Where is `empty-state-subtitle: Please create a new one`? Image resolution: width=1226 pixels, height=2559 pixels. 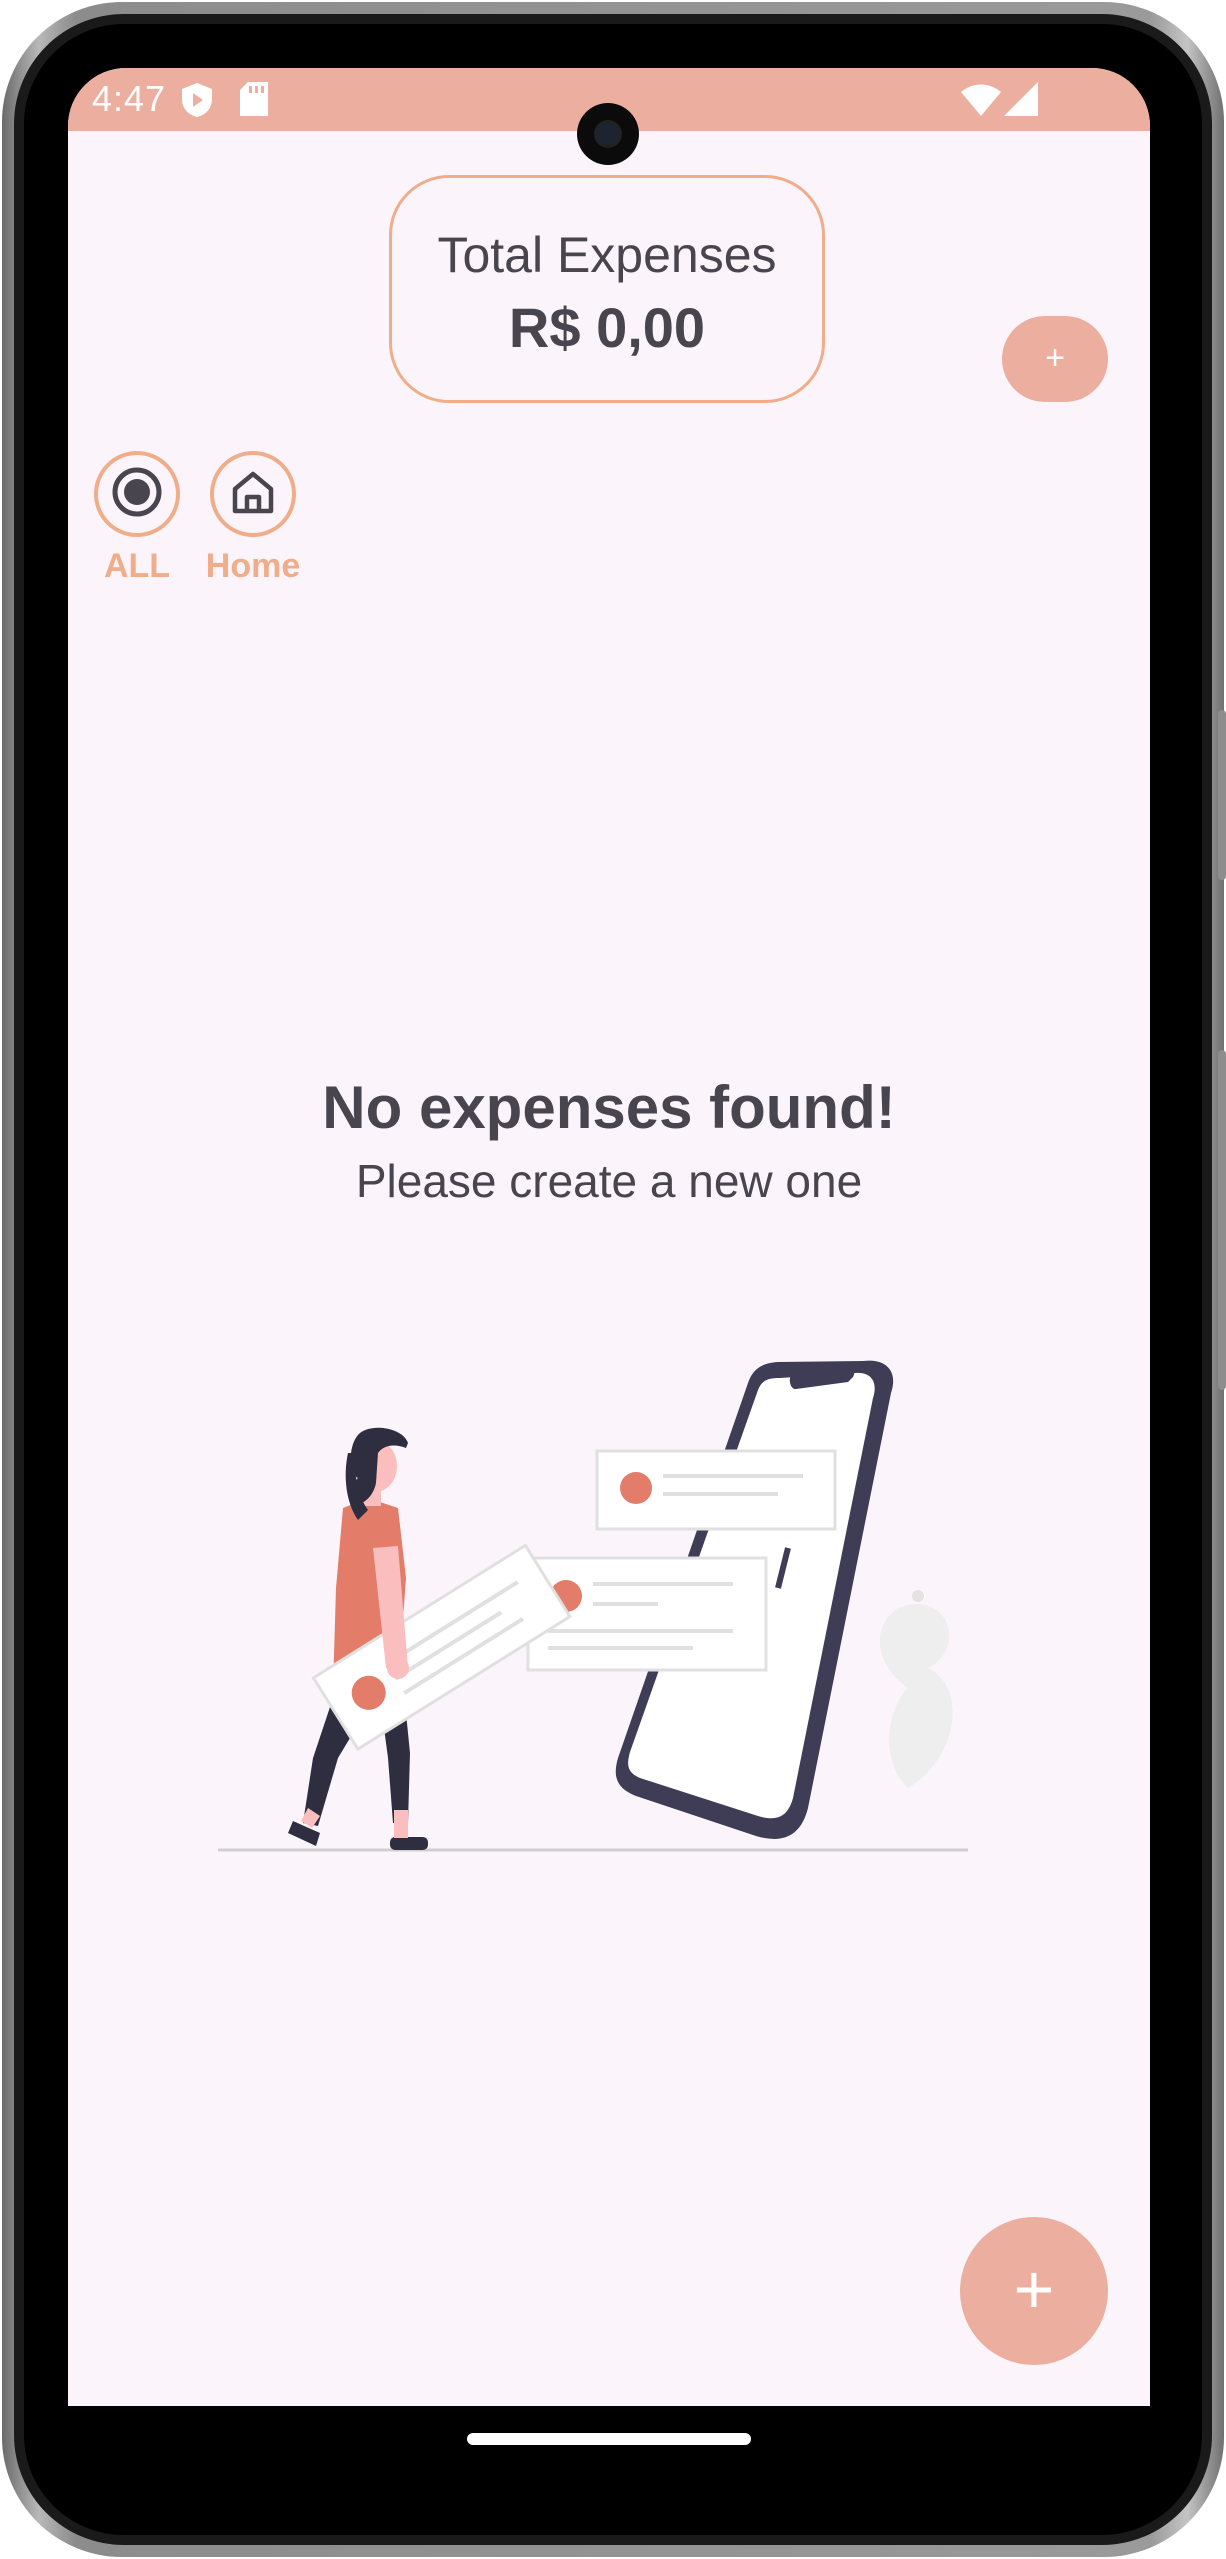
empty-state-subtitle: Please create a new one is located at coordinates (609, 1181).